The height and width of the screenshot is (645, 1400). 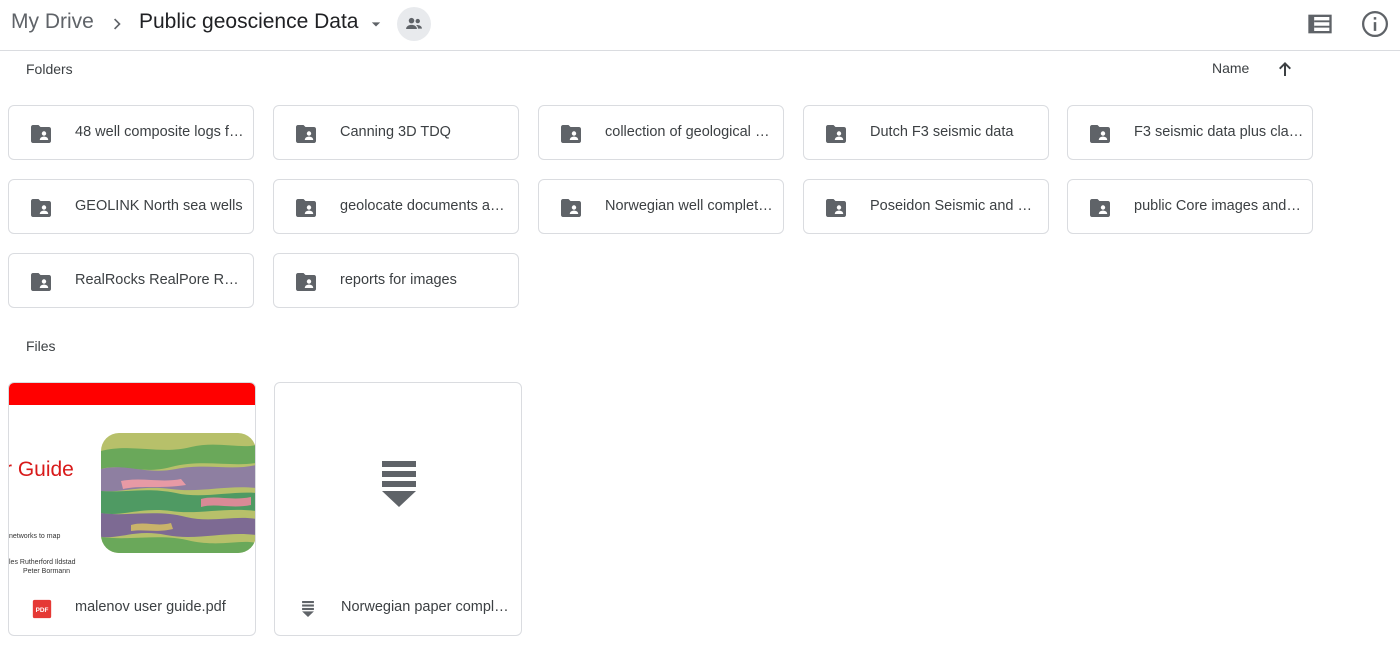 I want to click on folder-tile: GEOLINK North sea wells, so click(x=131, y=206).